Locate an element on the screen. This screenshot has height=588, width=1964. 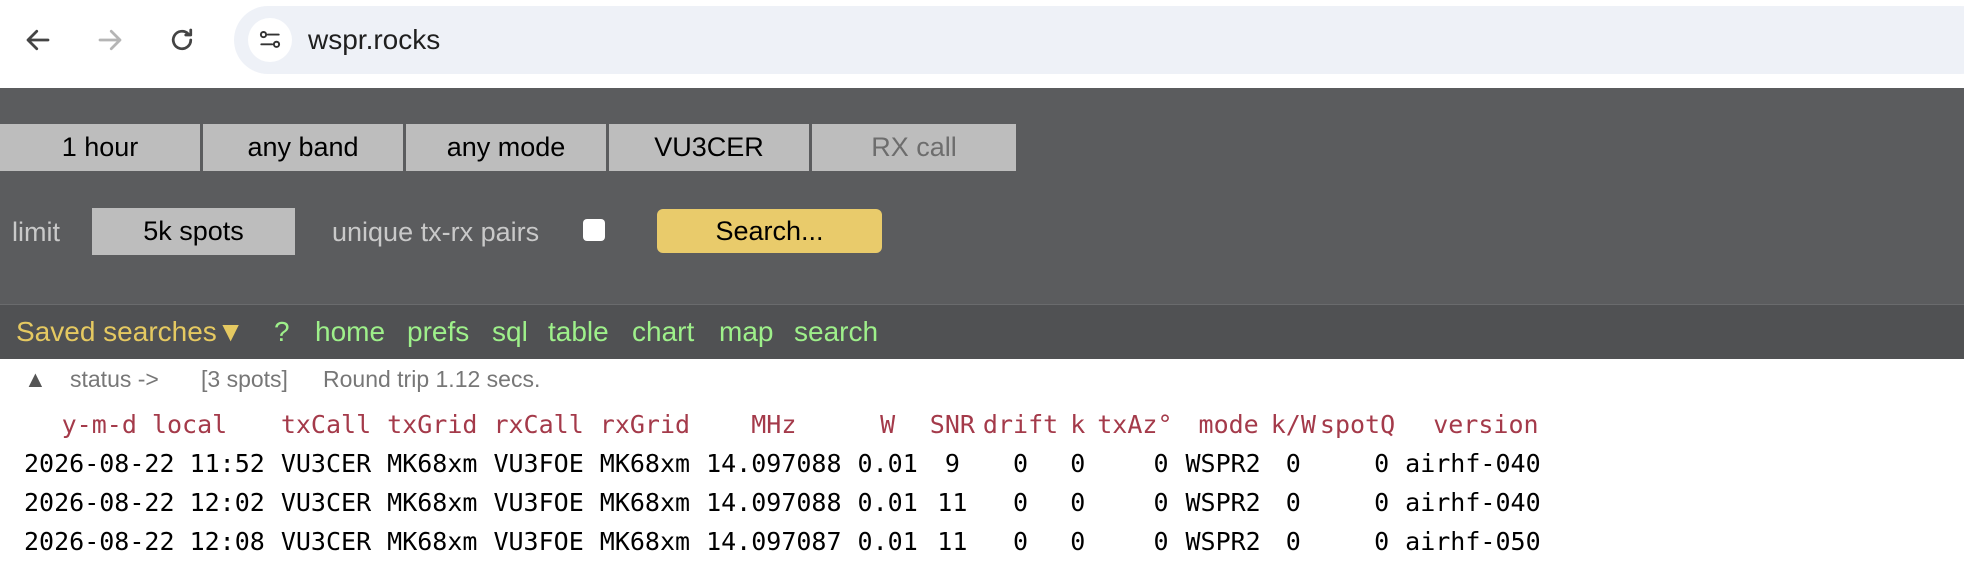
saved-searches-dropdown: Saved searches▼ is located at coordinates (130, 332).